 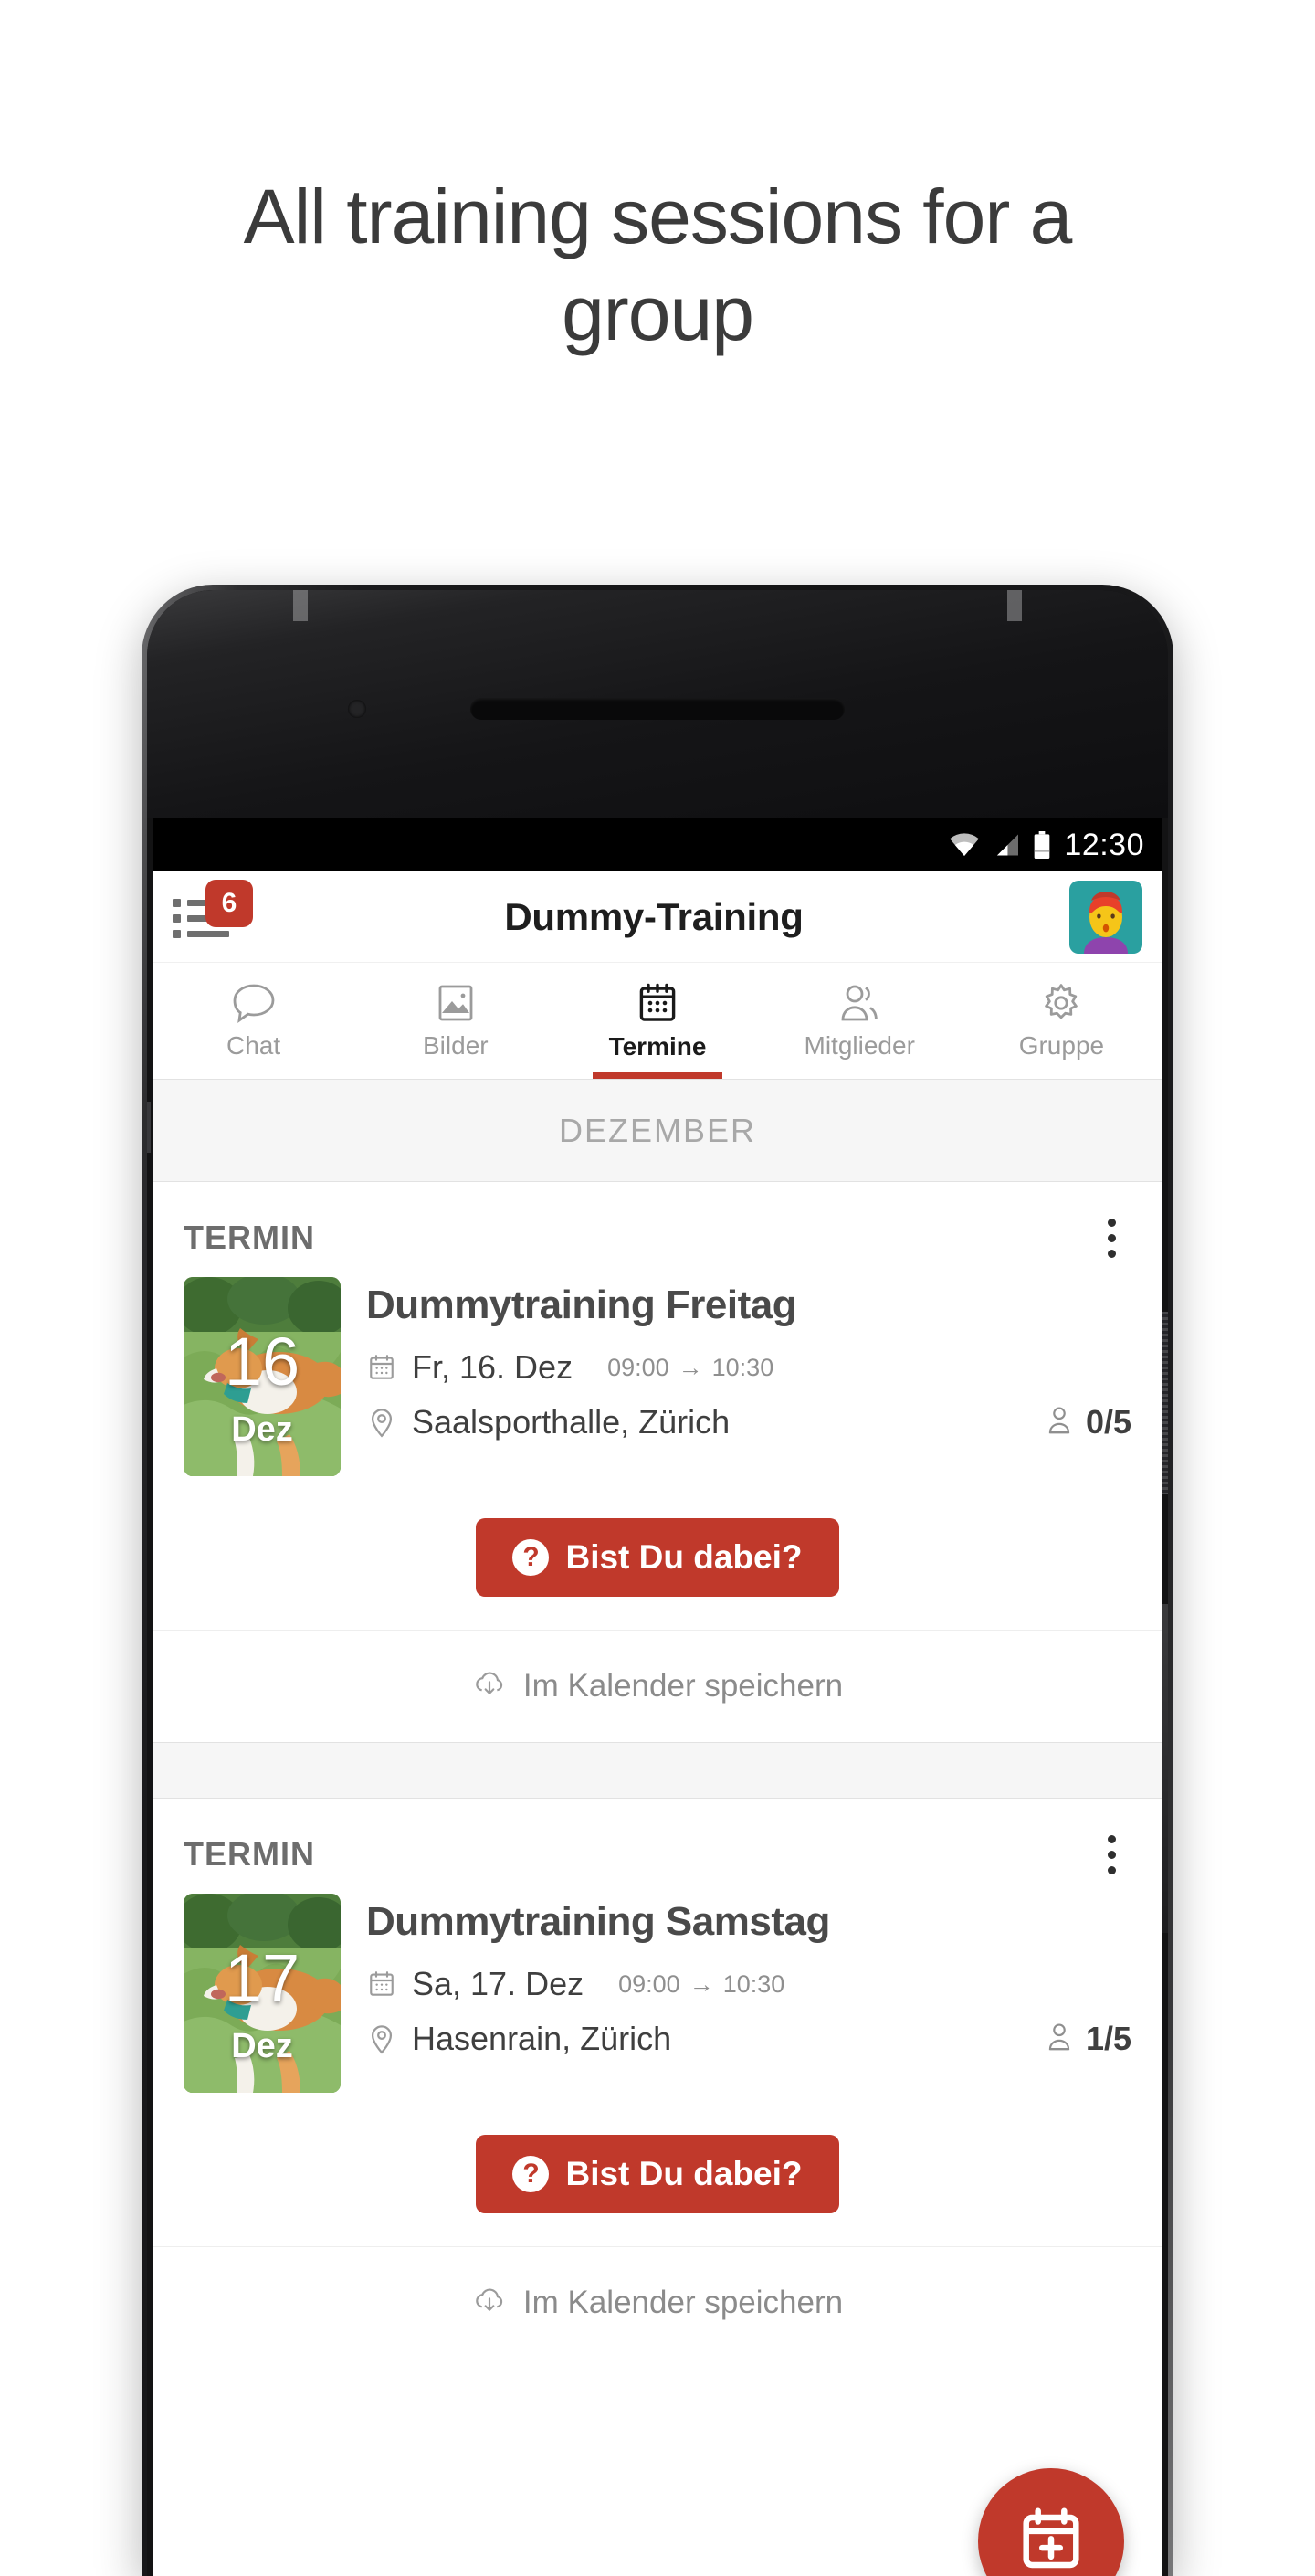 I want to click on event-date-row: Sa, 17. Dez 09:00 → 10:30, so click(x=748, y=1984).